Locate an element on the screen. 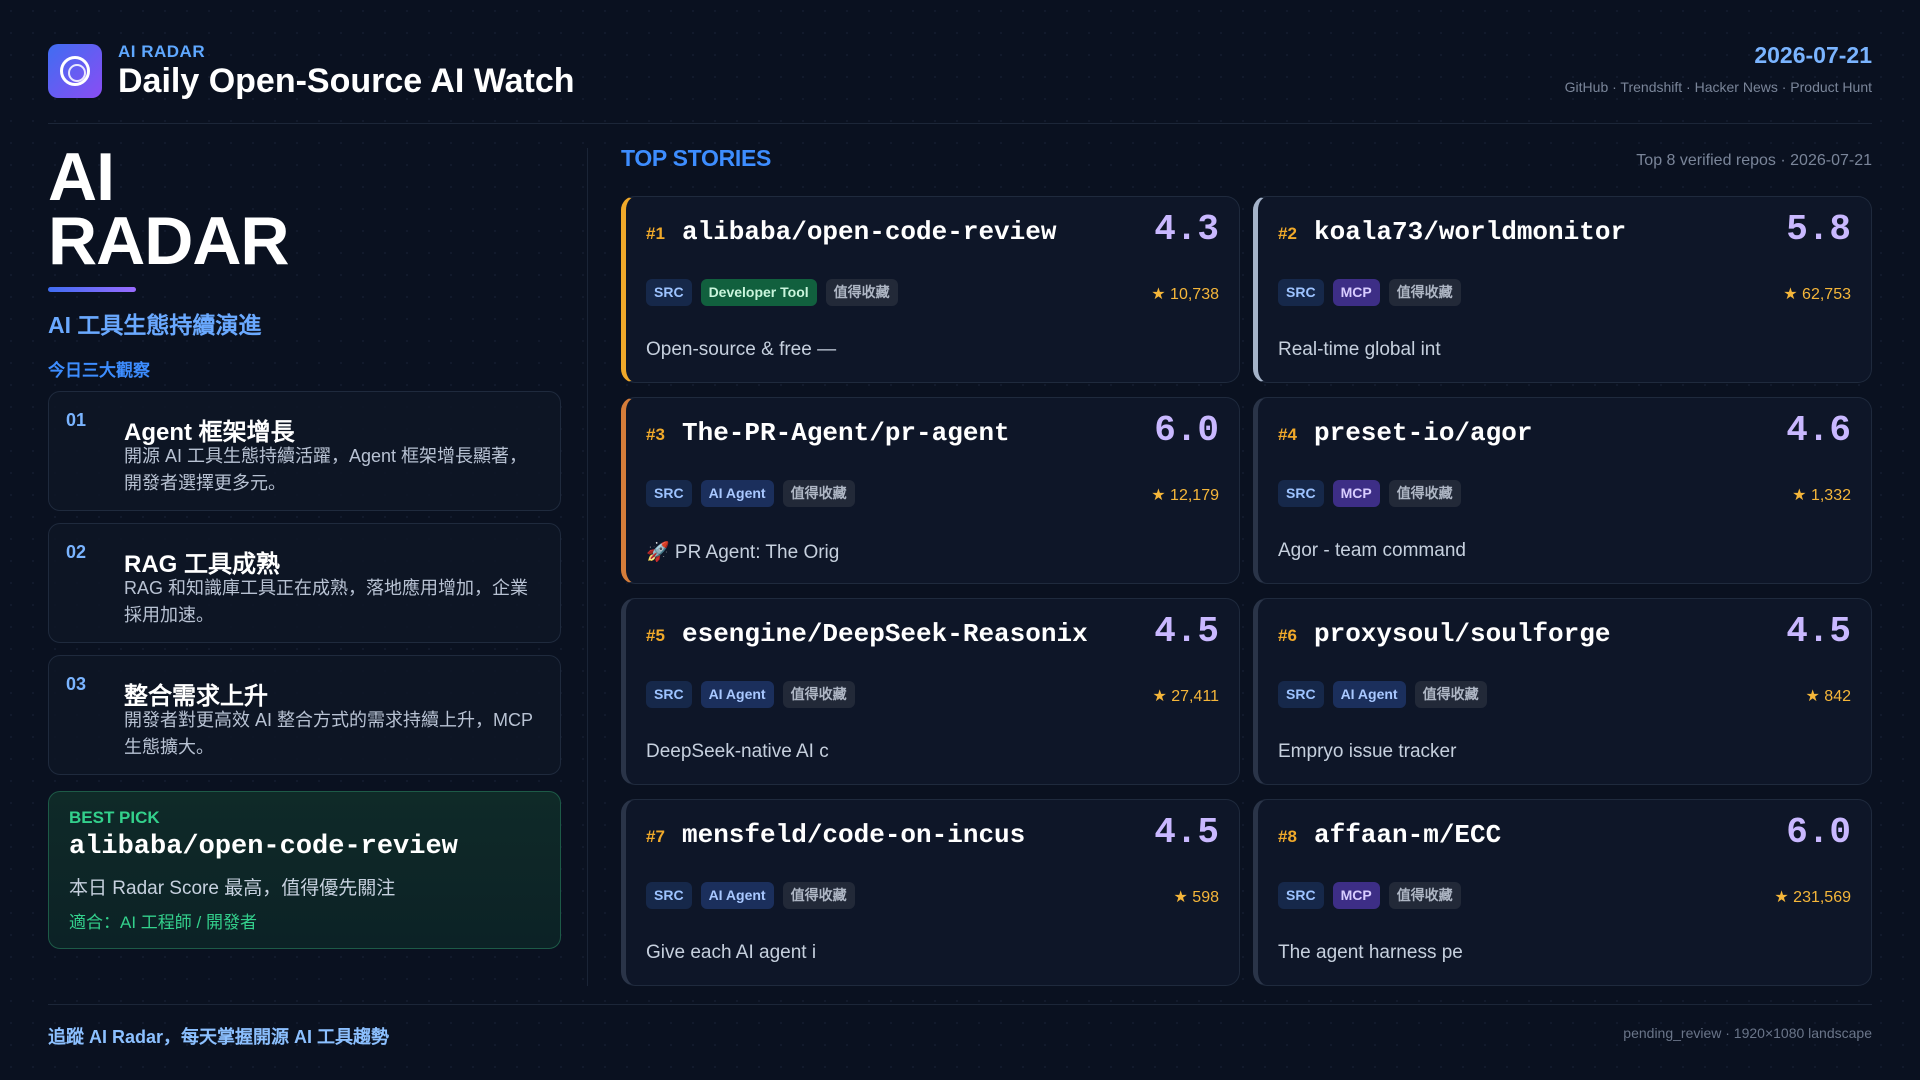 Image resolution: width=1920 pixels, height=1080 pixels. insight-card: 02 RAG 工具成熟 RAG 和知識庫工具正在成熟，落地應用增加，企業採用加速。 is located at coordinates (304, 583).